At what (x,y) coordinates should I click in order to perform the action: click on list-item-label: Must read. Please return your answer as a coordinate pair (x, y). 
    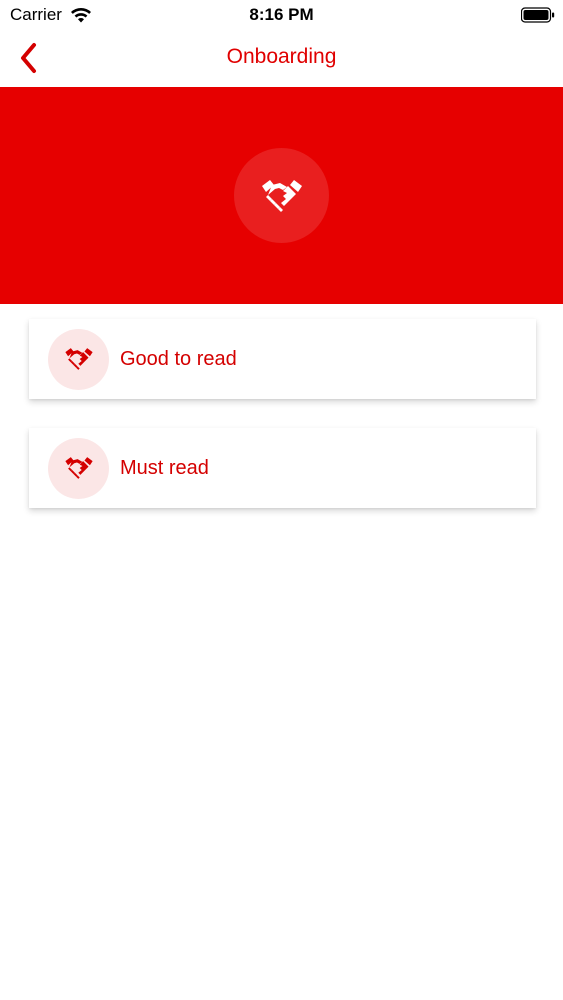
    Looking at the image, I should click on (164, 467).